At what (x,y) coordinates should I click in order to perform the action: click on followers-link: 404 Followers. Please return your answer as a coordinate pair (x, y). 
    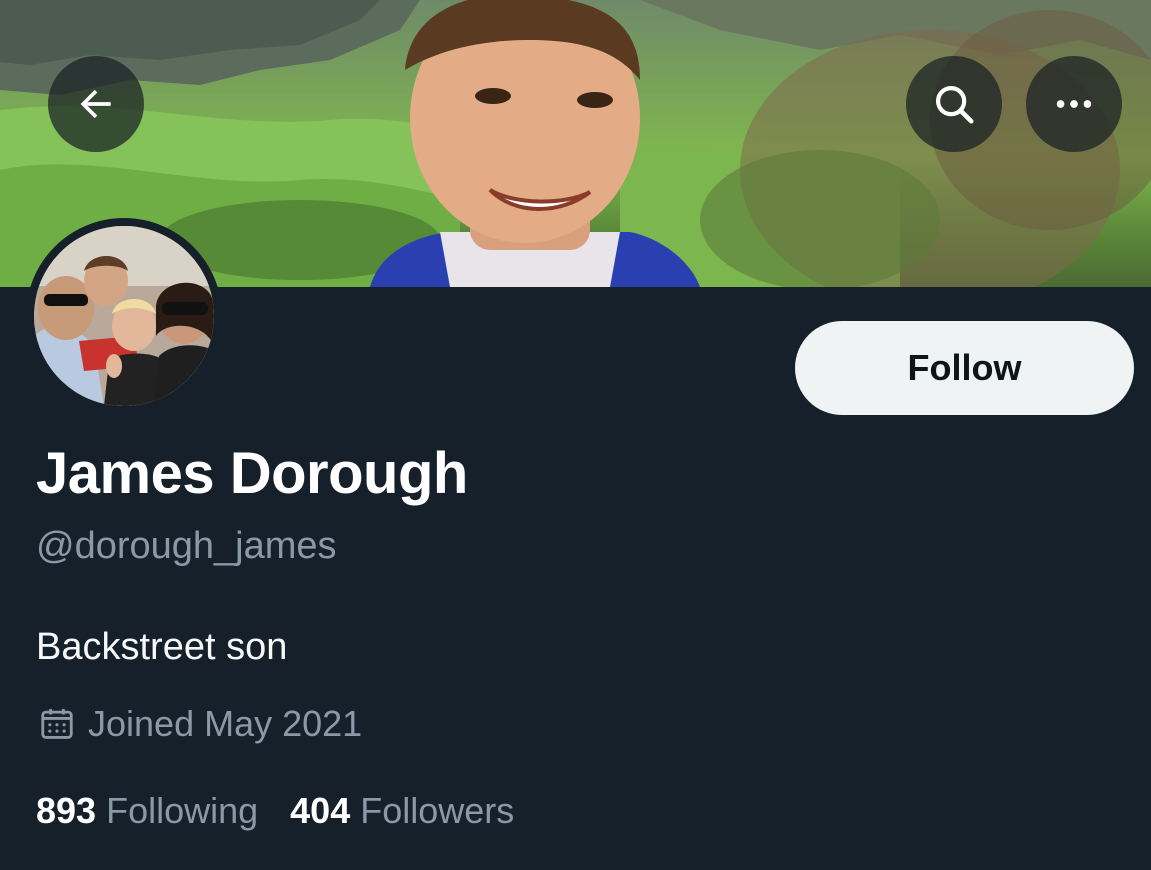
    Looking at the image, I should click on (402, 811).